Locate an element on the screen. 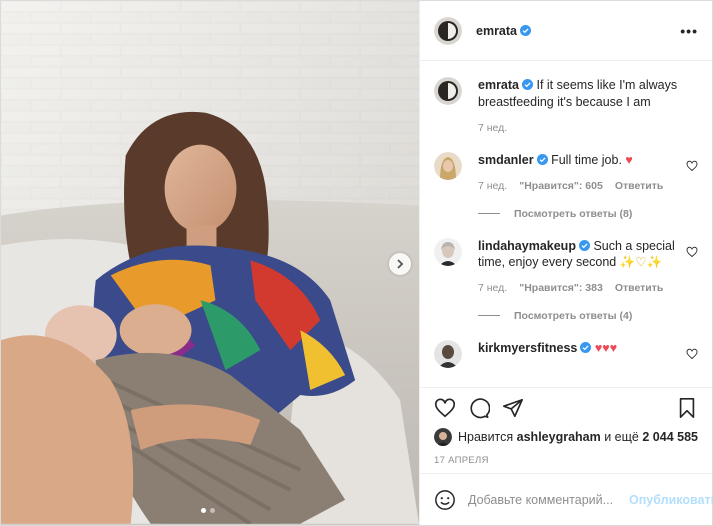 The image size is (713, 526). chevron-right-icon is located at coordinates (400, 264).